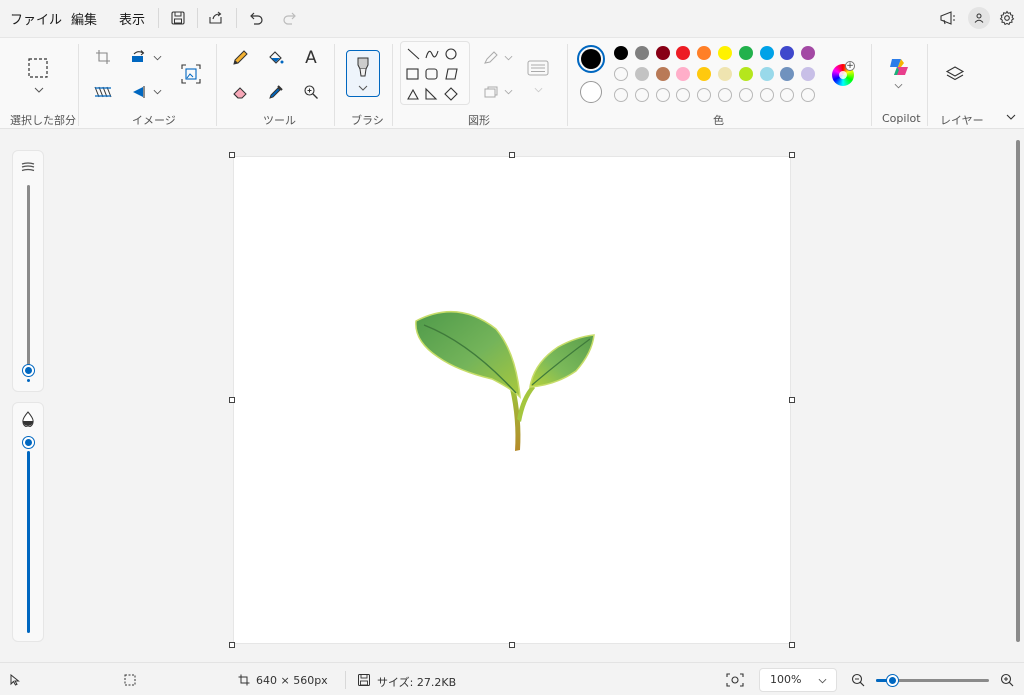 This screenshot has width=1024, height=695. I want to click on menu-view: 表示, so click(132, 18).